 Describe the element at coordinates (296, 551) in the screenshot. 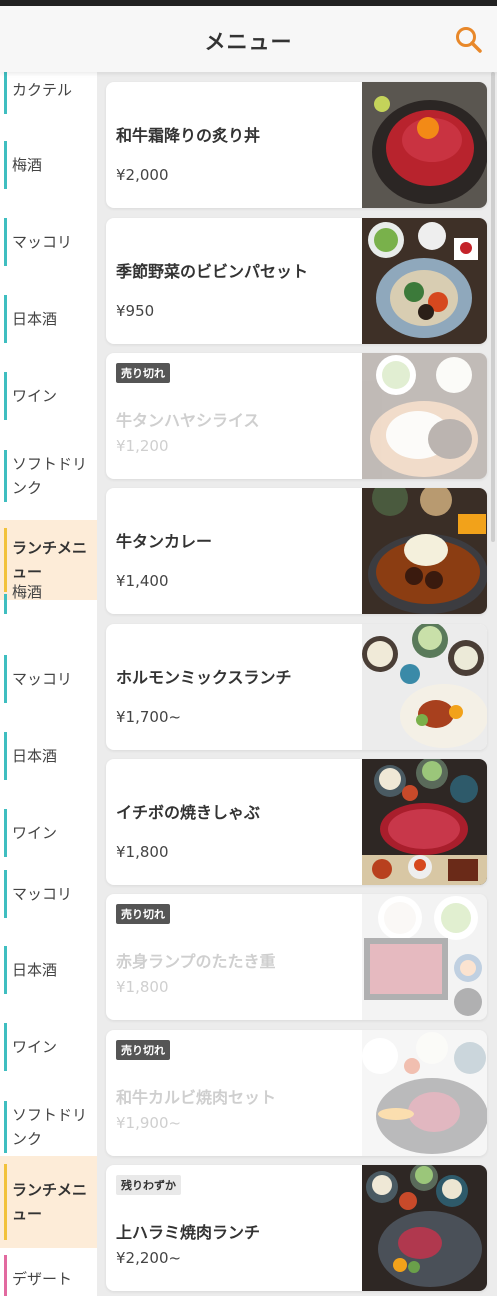

I see `menu-card: 牛タンカレー ¥1,400` at that location.